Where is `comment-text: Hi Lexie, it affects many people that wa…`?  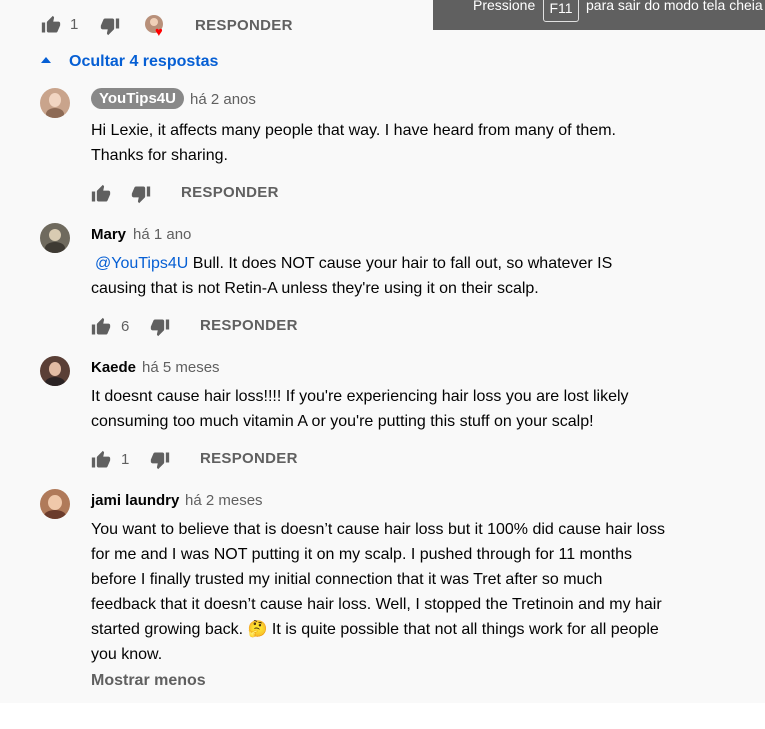 comment-text: Hi Lexie, it affects many people that wa… is located at coordinates (416, 143).